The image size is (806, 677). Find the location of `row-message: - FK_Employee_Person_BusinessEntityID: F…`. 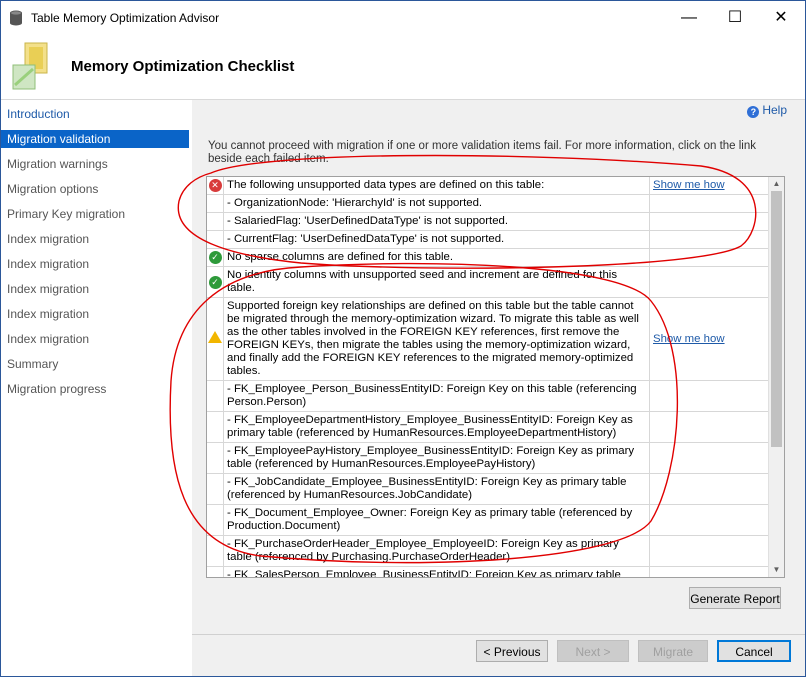

row-message: - FK_Employee_Person_BusinessEntityID: F… is located at coordinates (436, 396).